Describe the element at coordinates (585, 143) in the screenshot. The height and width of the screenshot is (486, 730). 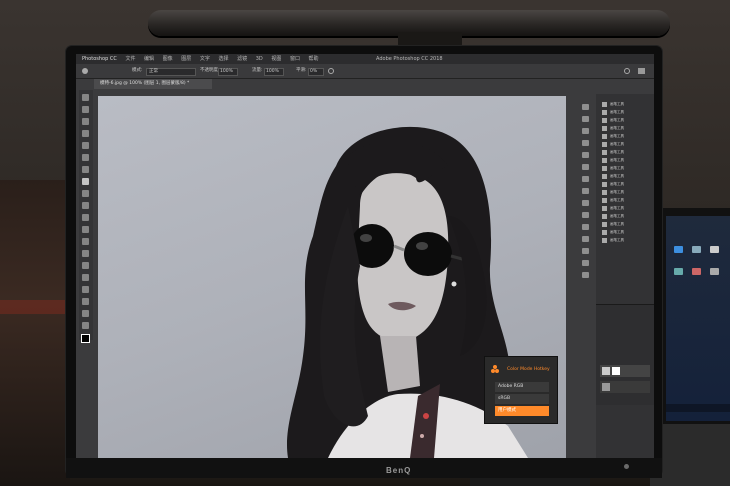
I see `adjustments-panel-icon` at that location.